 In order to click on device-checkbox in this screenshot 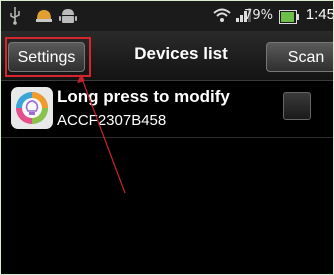, I will do `click(297, 106)`.